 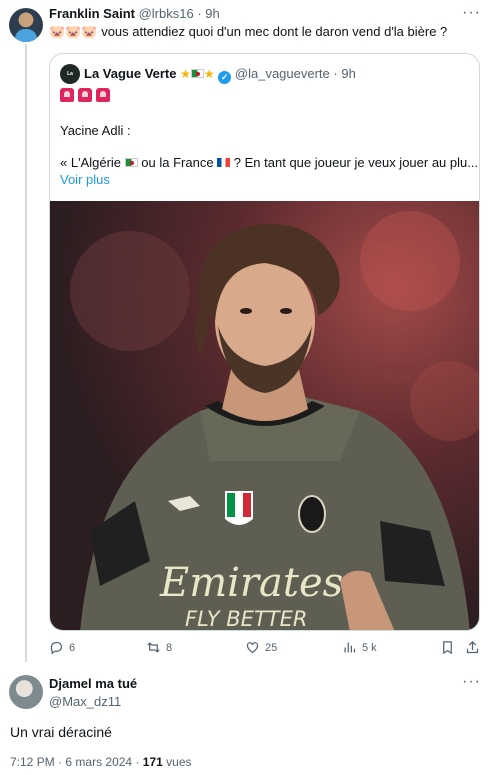 I want to click on reply-views-count: 171, so click(x=152, y=762).